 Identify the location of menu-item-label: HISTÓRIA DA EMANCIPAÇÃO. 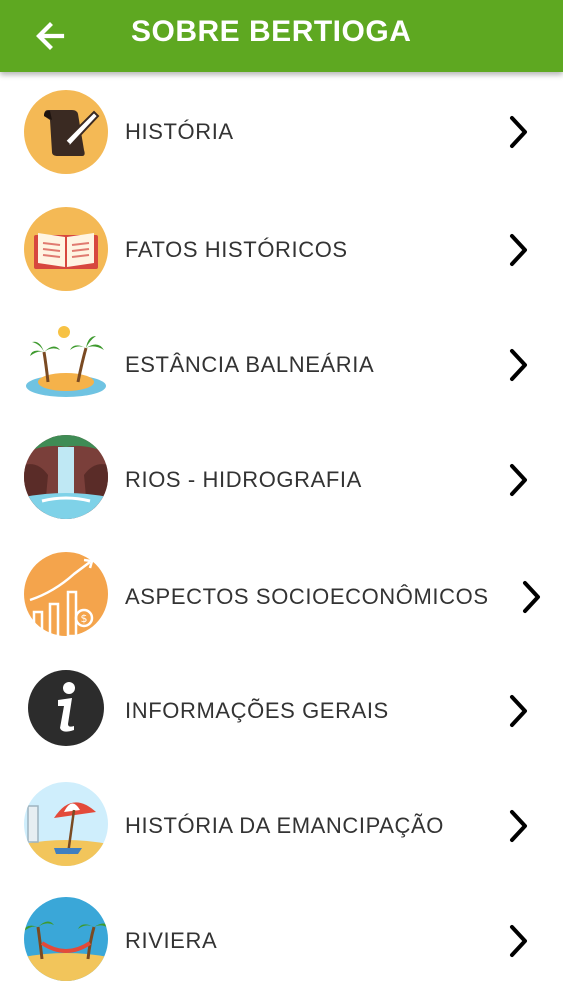
(285, 825).